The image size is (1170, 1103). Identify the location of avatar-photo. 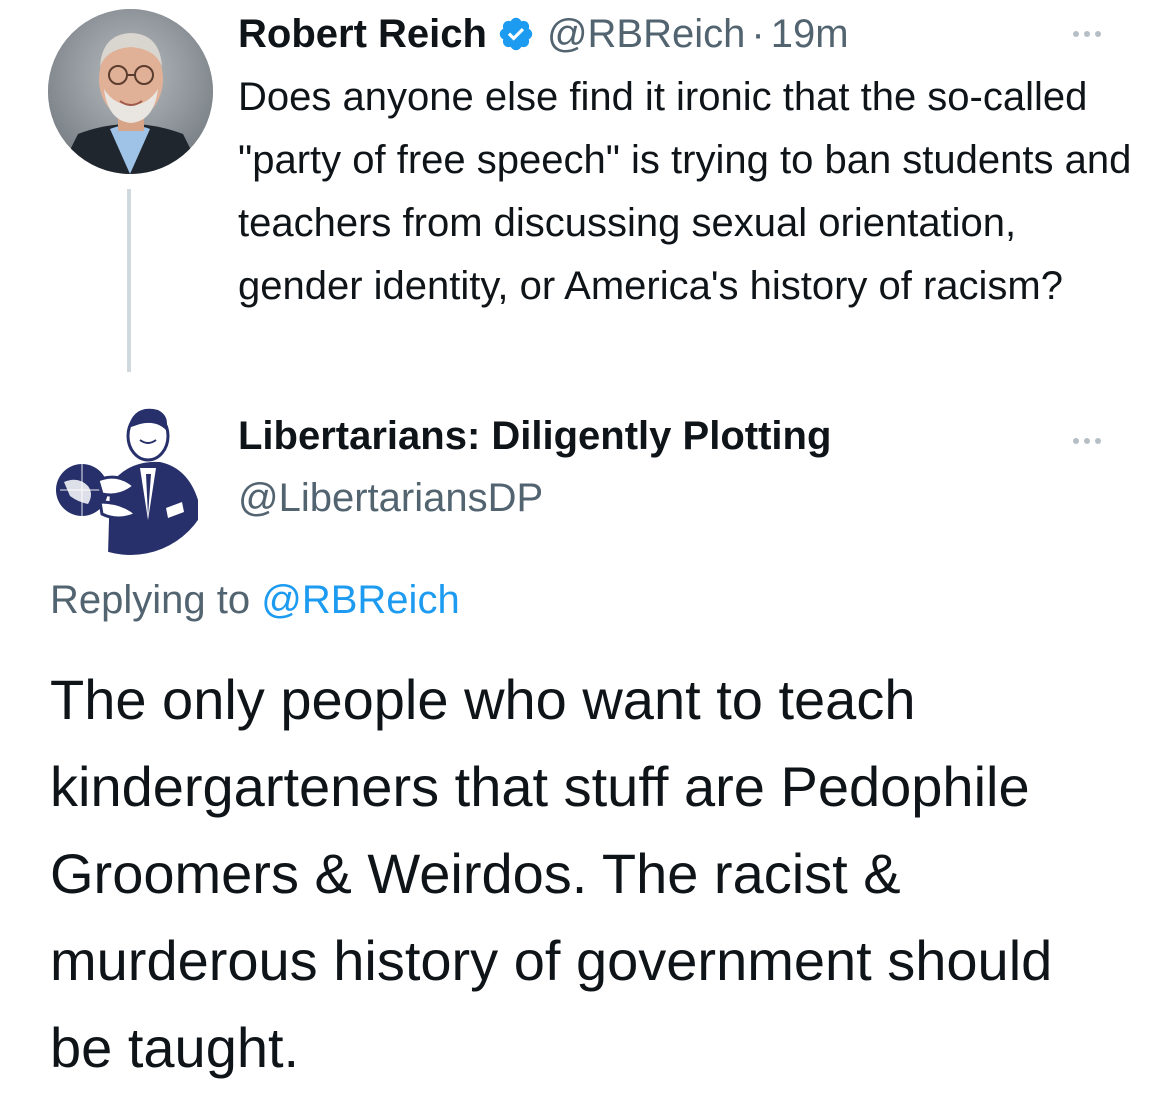
(130, 91).